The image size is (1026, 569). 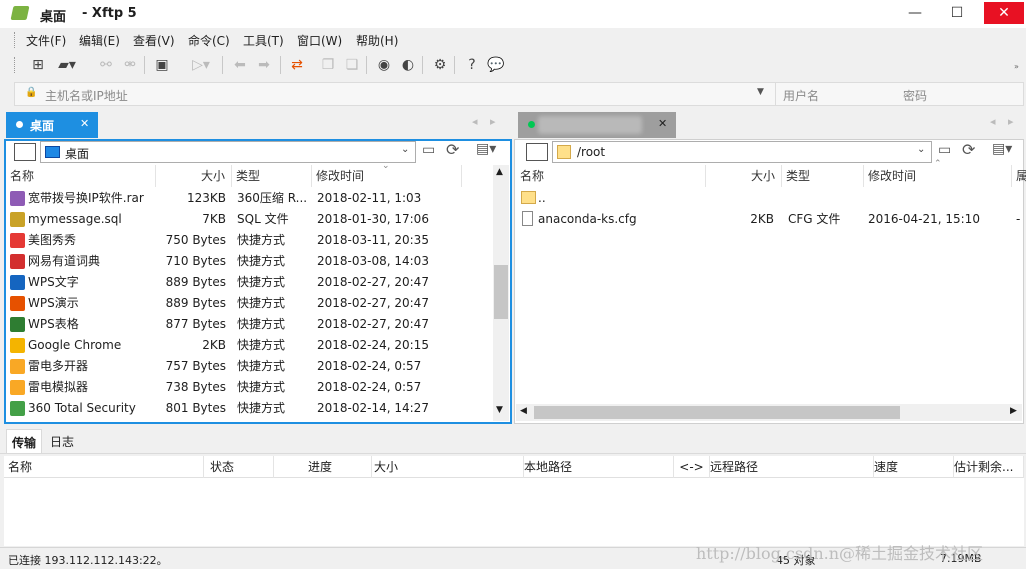 What do you see at coordinates (760, 92) in the screenshot?
I see `host-dropdown-icon: ▼` at bounding box center [760, 92].